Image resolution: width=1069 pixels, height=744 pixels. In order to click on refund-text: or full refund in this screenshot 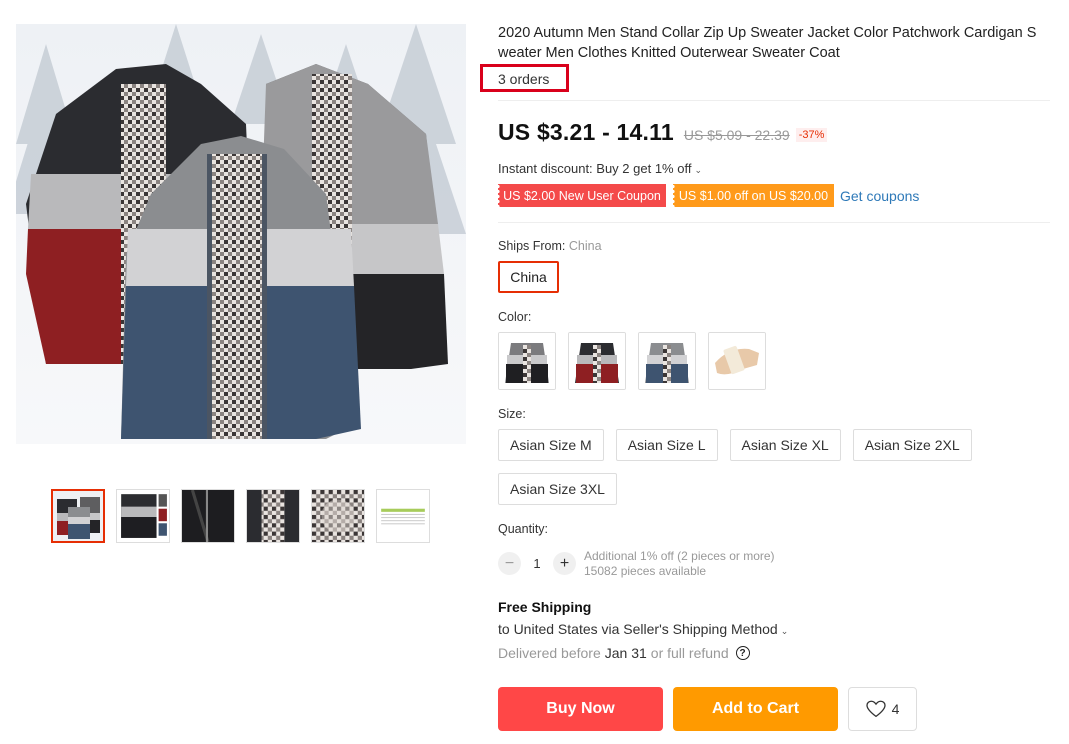, I will do `click(689, 653)`.